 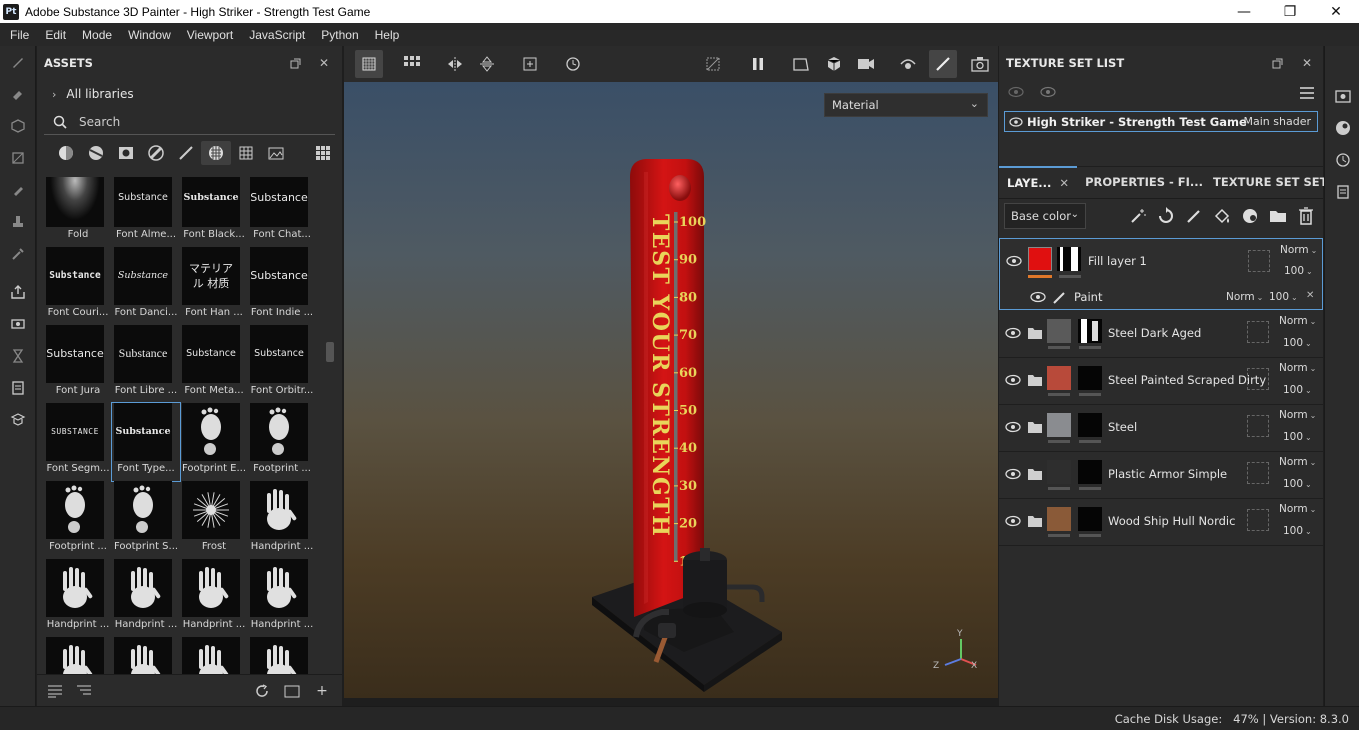 I want to click on light-icon, so click(x=908, y=64).